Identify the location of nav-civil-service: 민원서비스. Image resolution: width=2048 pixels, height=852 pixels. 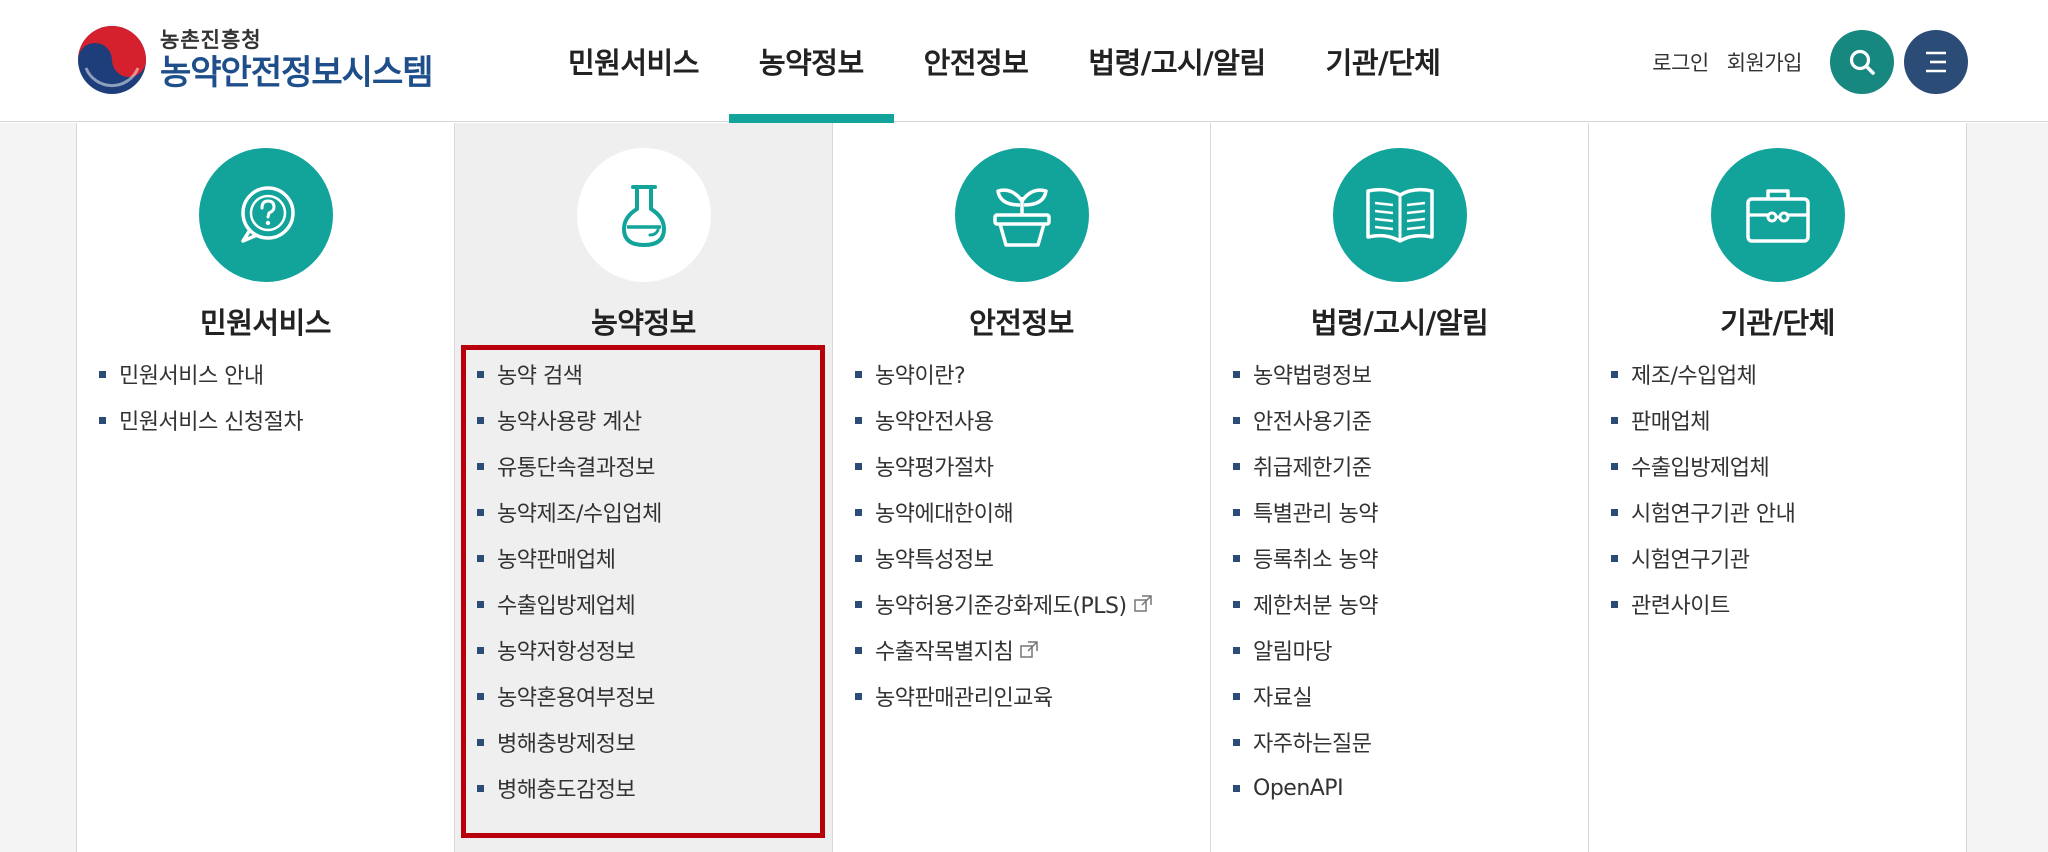
(633, 61).